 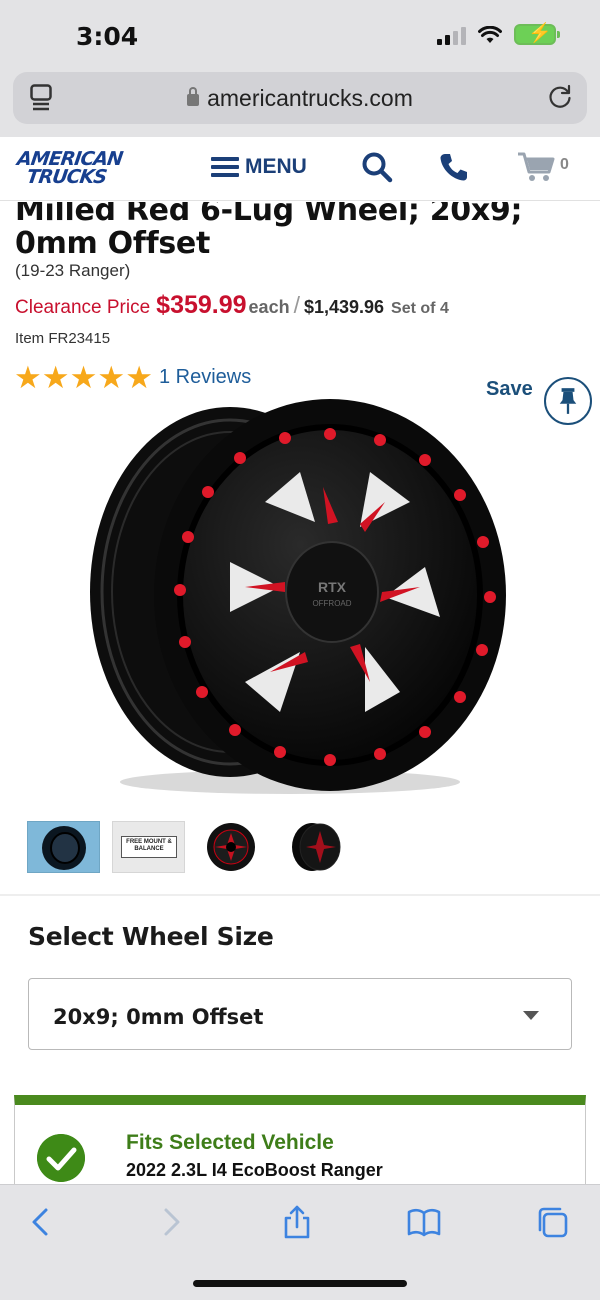 I want to click on set-label: Set of 4, so click(x=420, y=308).